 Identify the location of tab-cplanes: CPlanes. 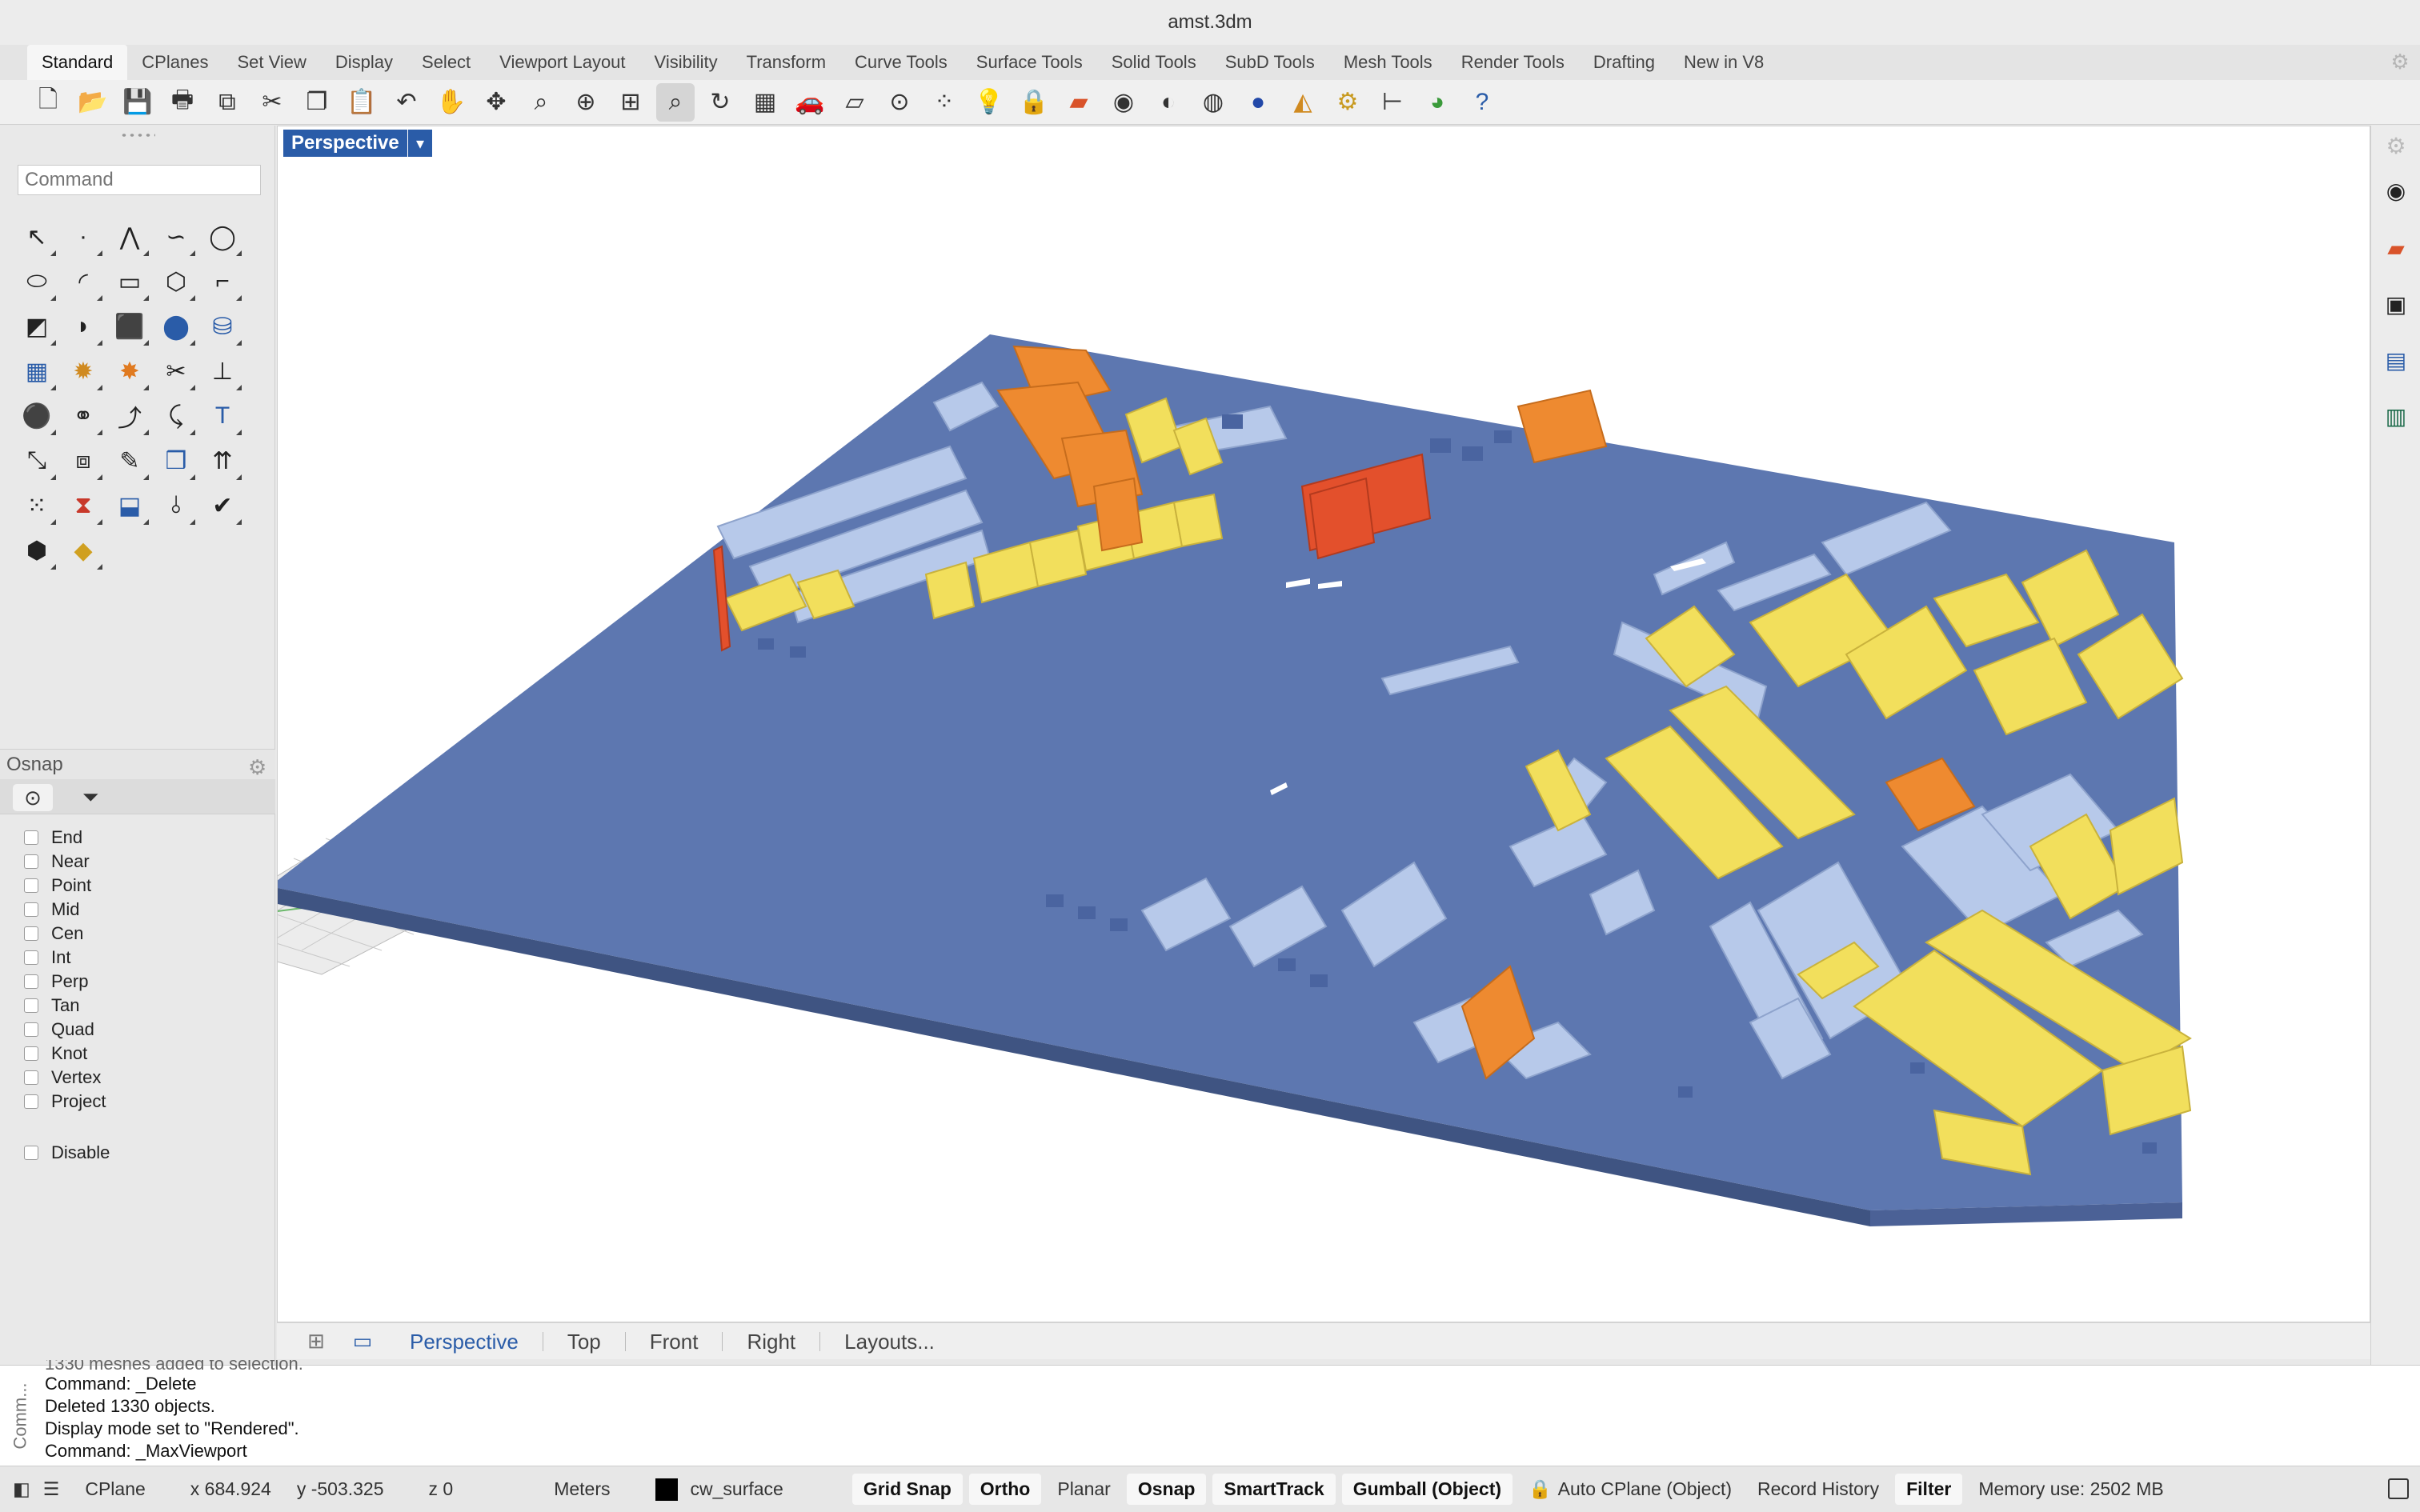
(174, 62).